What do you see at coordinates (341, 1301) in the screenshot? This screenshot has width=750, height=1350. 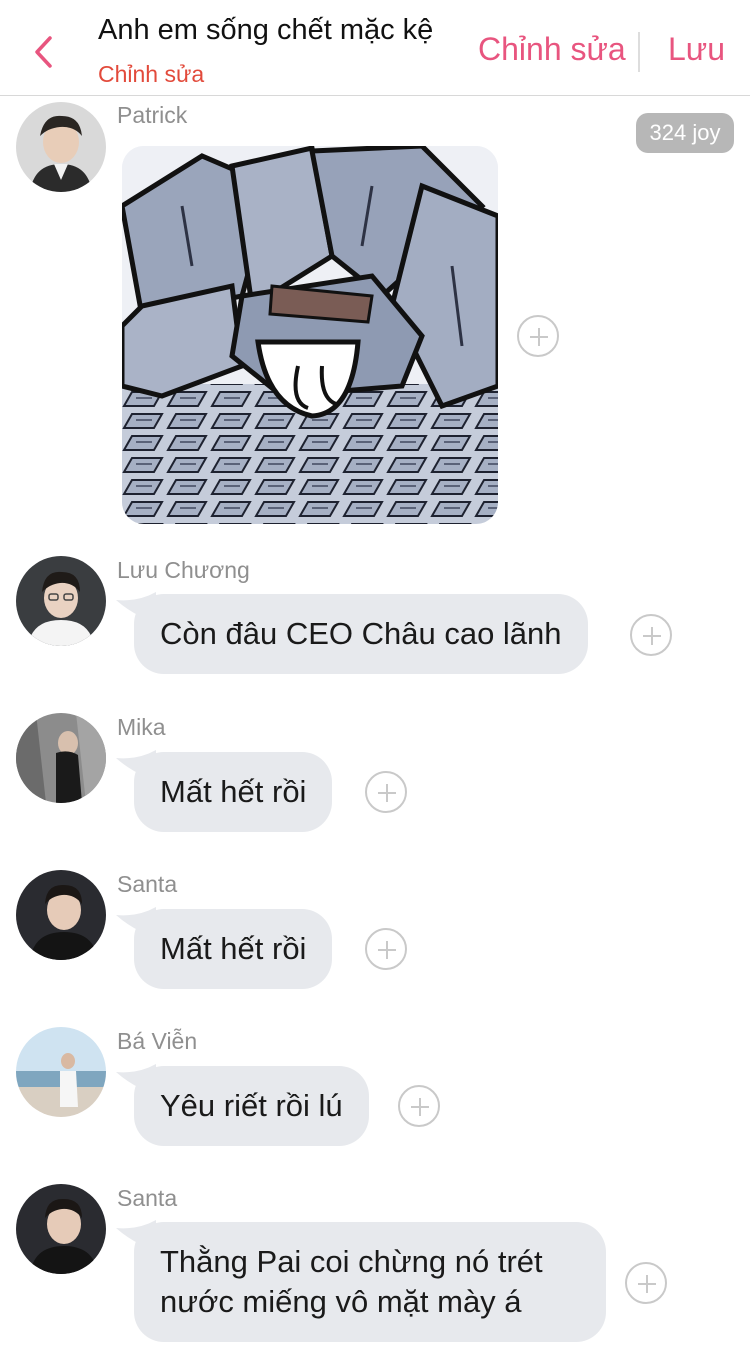 I see `message-line: nước miếng vô mặt mày á` at bounding box center [341, 1301].